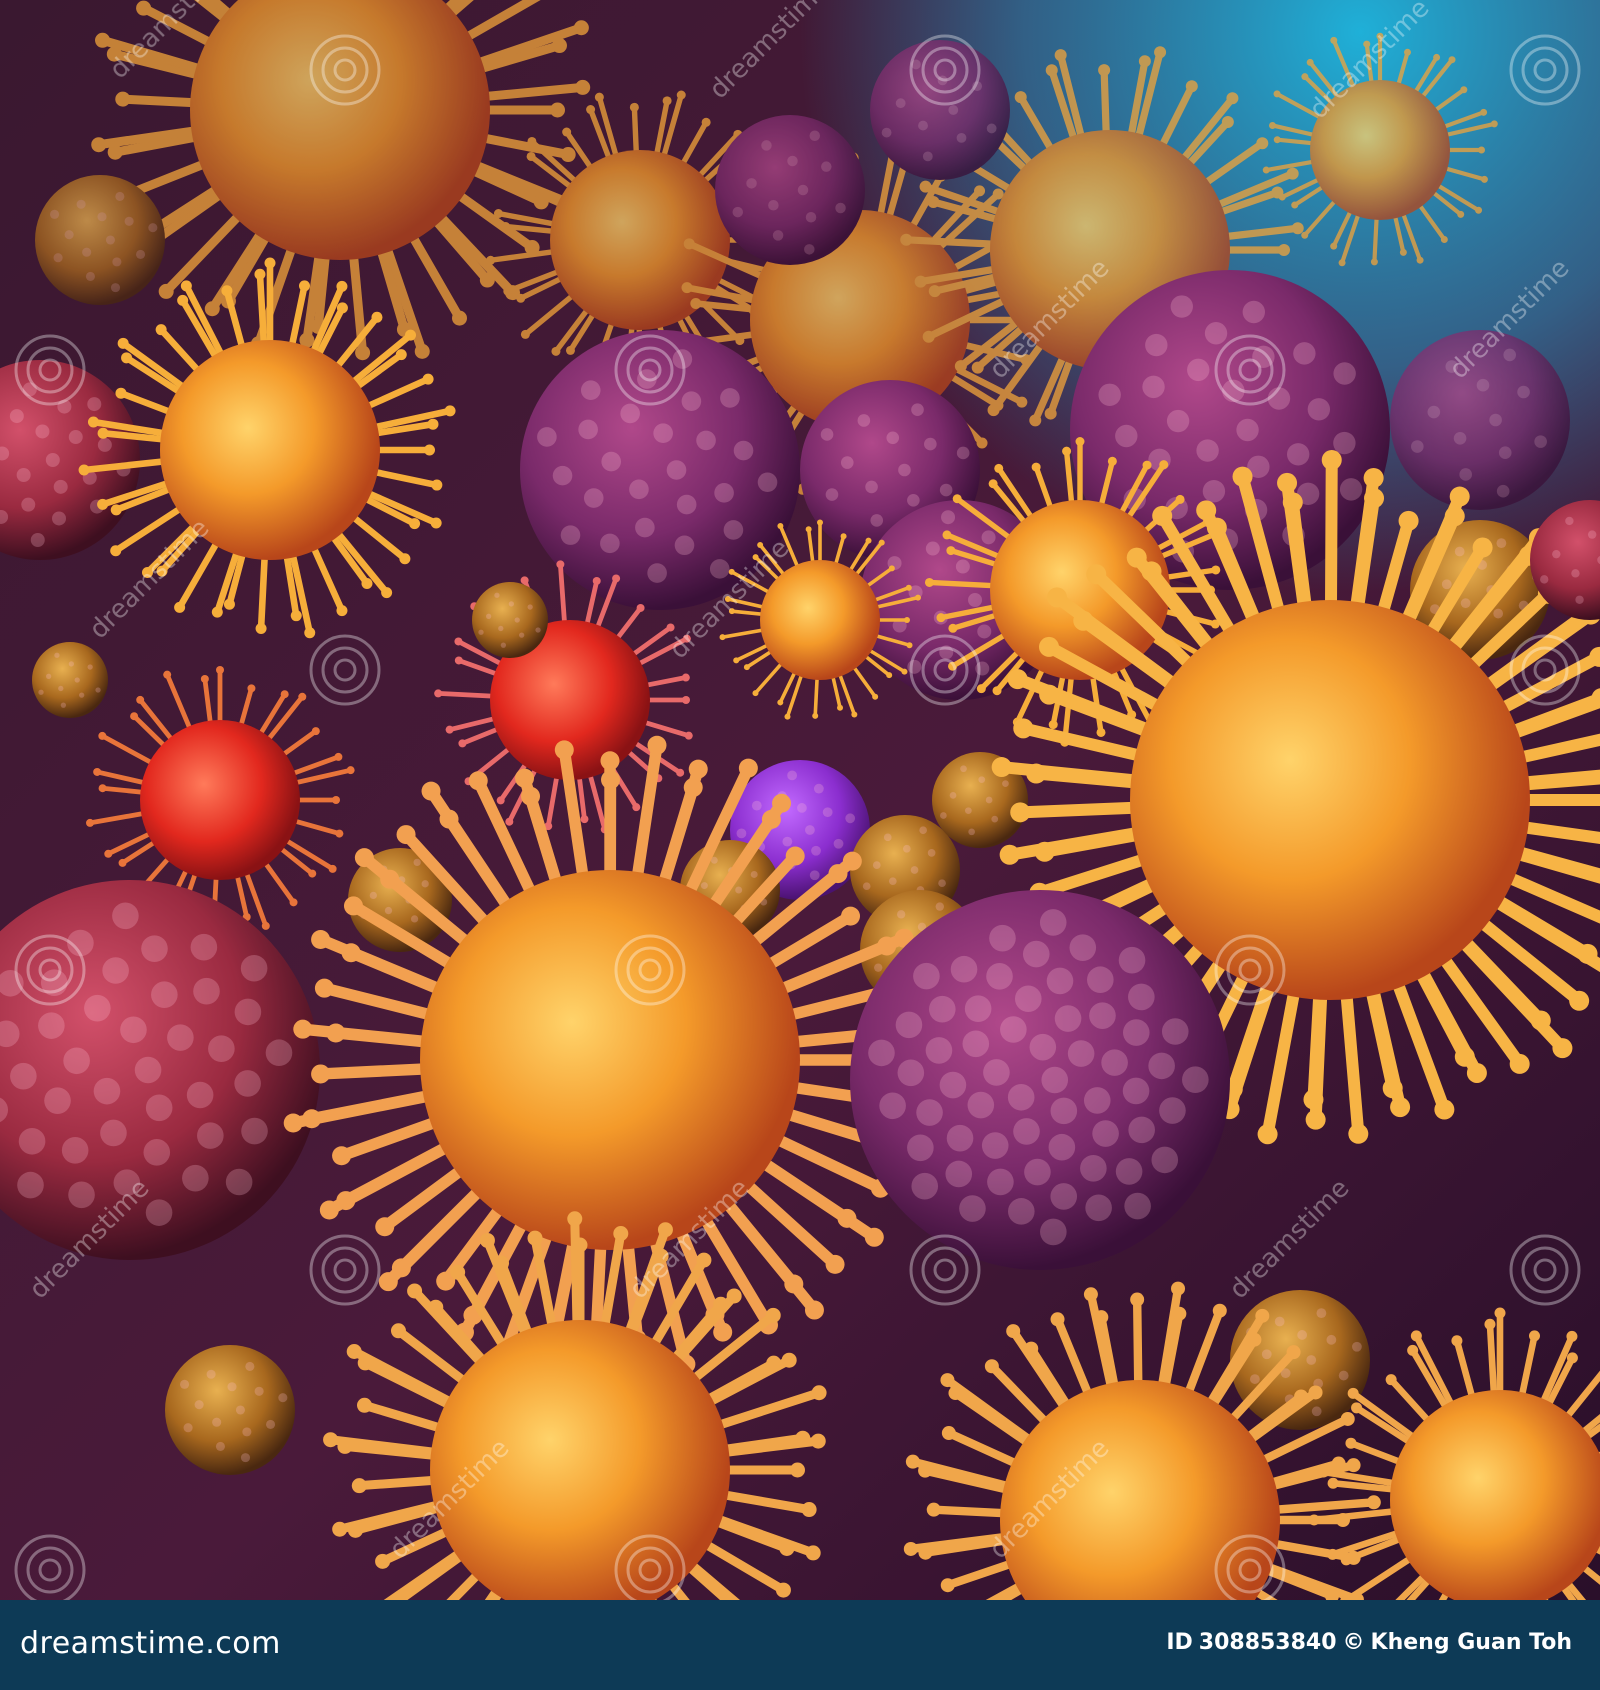  What do you see at coordinates (1040, 1080) in the screenshot?
I see `cell-large-purple` at bounding box center [1040, 1080].